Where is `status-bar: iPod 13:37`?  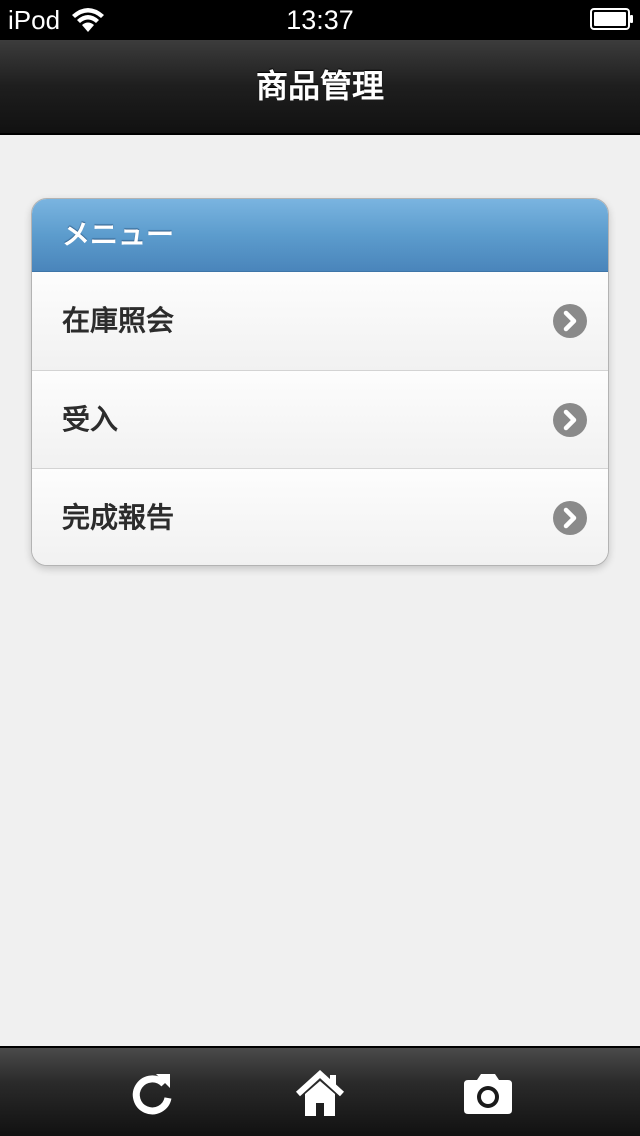 status-bar: iPod 13:37 is located at coordinates (320, 20).